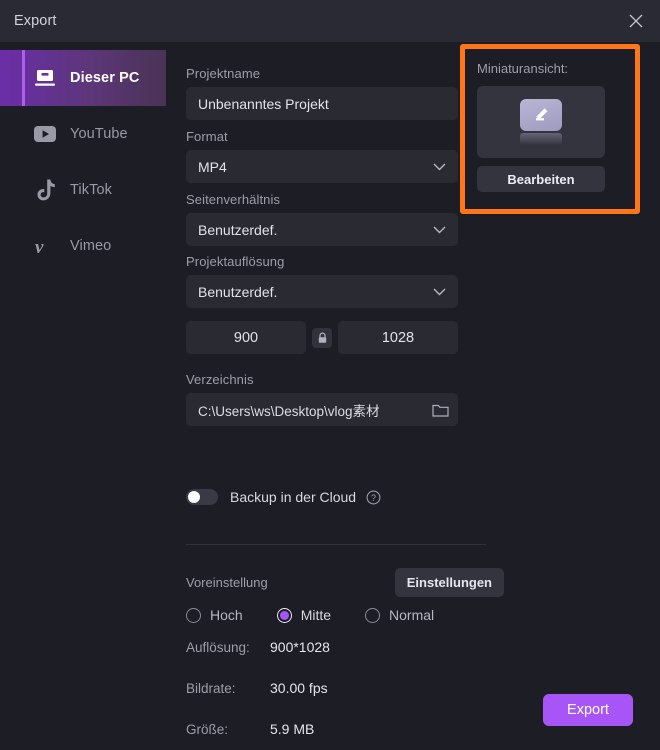  Describe the element at coordinates (91, 246) in the screenshot. I see `sidebar-item-label: Vimeo` at that location.